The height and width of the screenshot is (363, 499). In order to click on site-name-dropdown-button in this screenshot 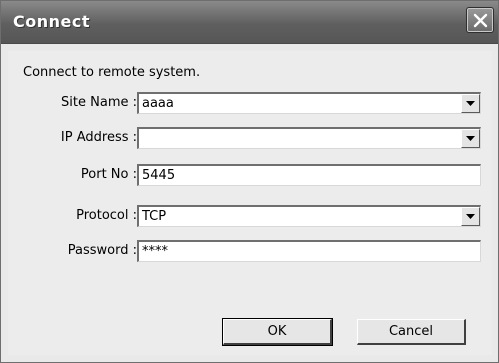, I will do `click(470, 103)`.